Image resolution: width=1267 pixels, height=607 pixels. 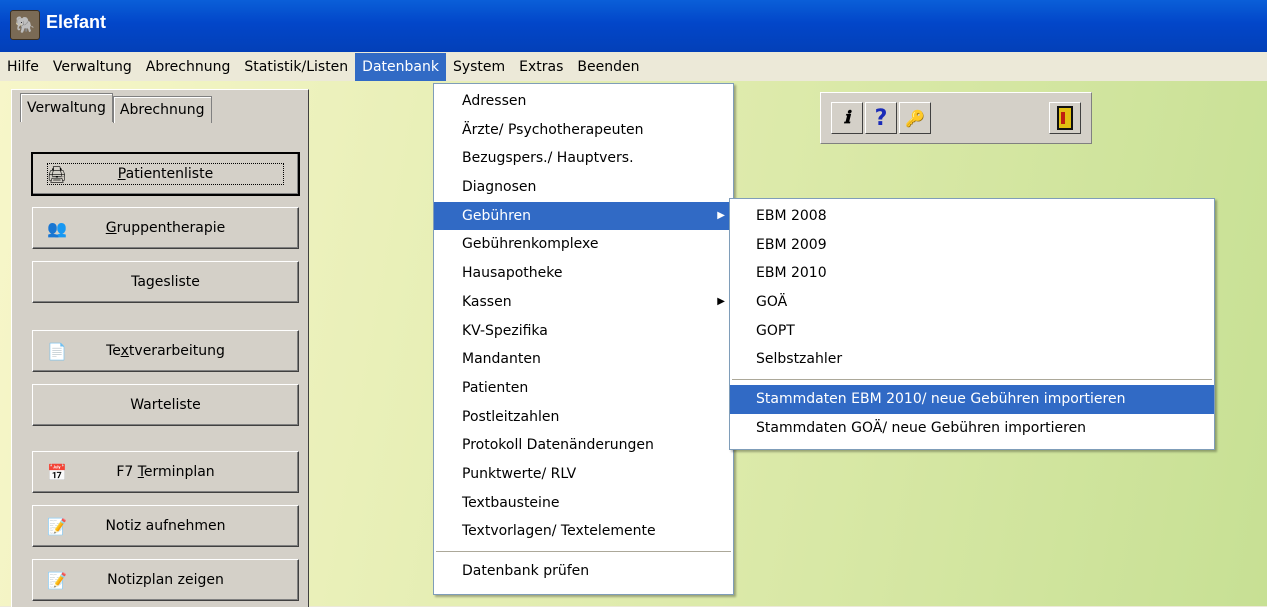 I want to click on submenu-item-goae: GOÄ, so click(x=972, y=302).